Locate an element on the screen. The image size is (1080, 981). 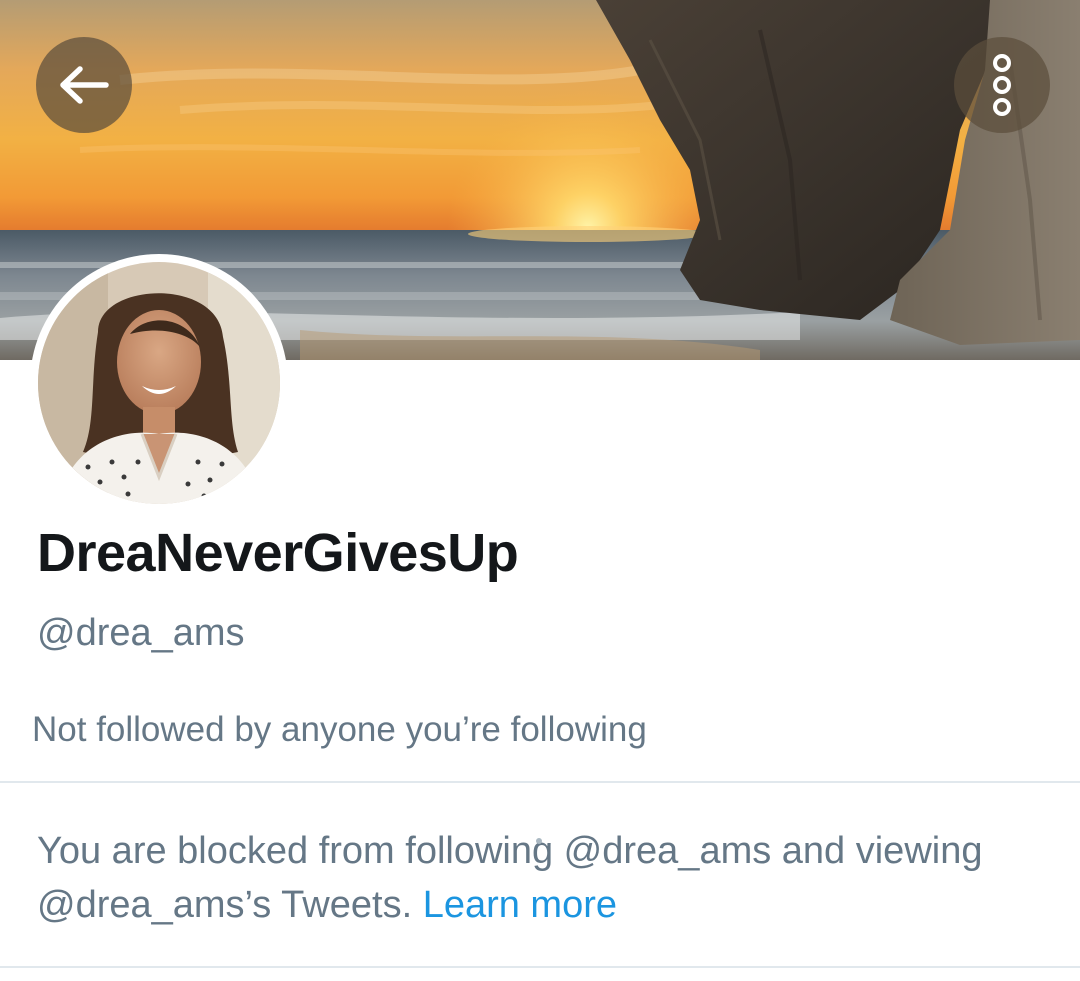
touch-indicator-dot is located at coordinates (539, 841).